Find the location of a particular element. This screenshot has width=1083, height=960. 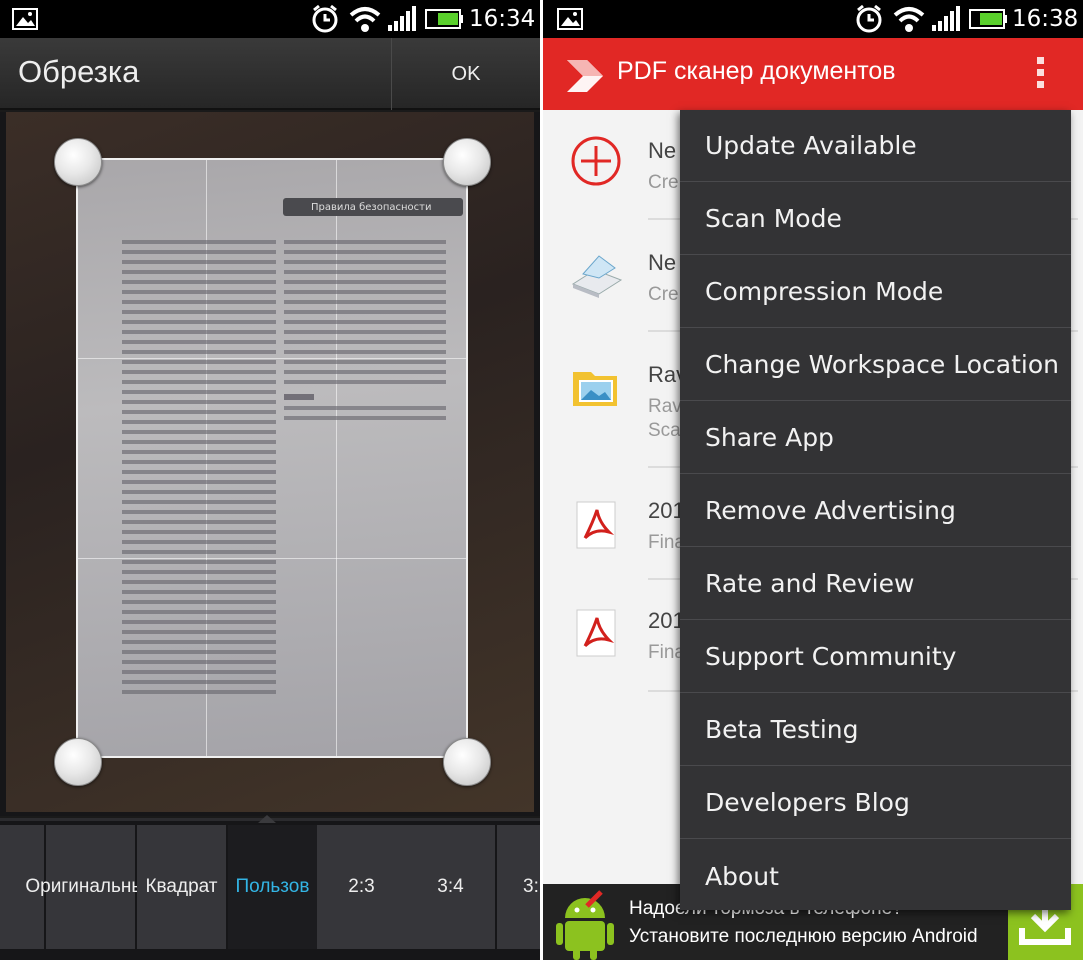

menu-item-rate-review: Rate and Review is located at coordinates (875, 584).